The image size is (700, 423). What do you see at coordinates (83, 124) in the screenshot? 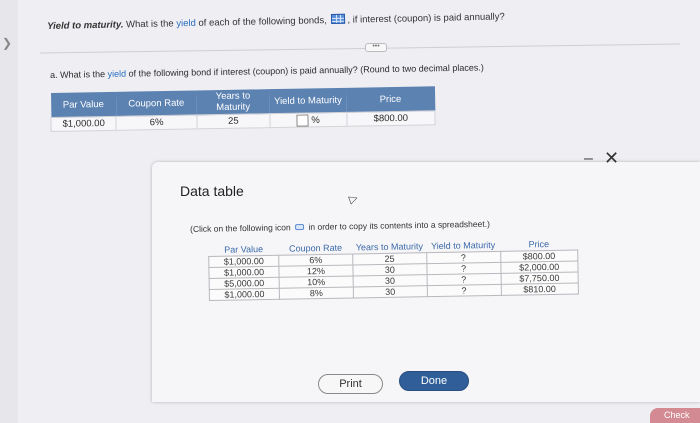
I see `par-value-cell: $1,000.00` at bounding box center [83, 124].